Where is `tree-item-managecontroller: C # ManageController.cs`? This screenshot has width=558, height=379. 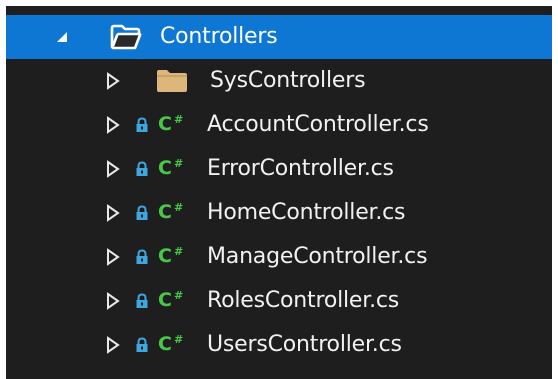 tree-item-managecontroller: C # ManageController.cs is located at coordinates (279, 257).